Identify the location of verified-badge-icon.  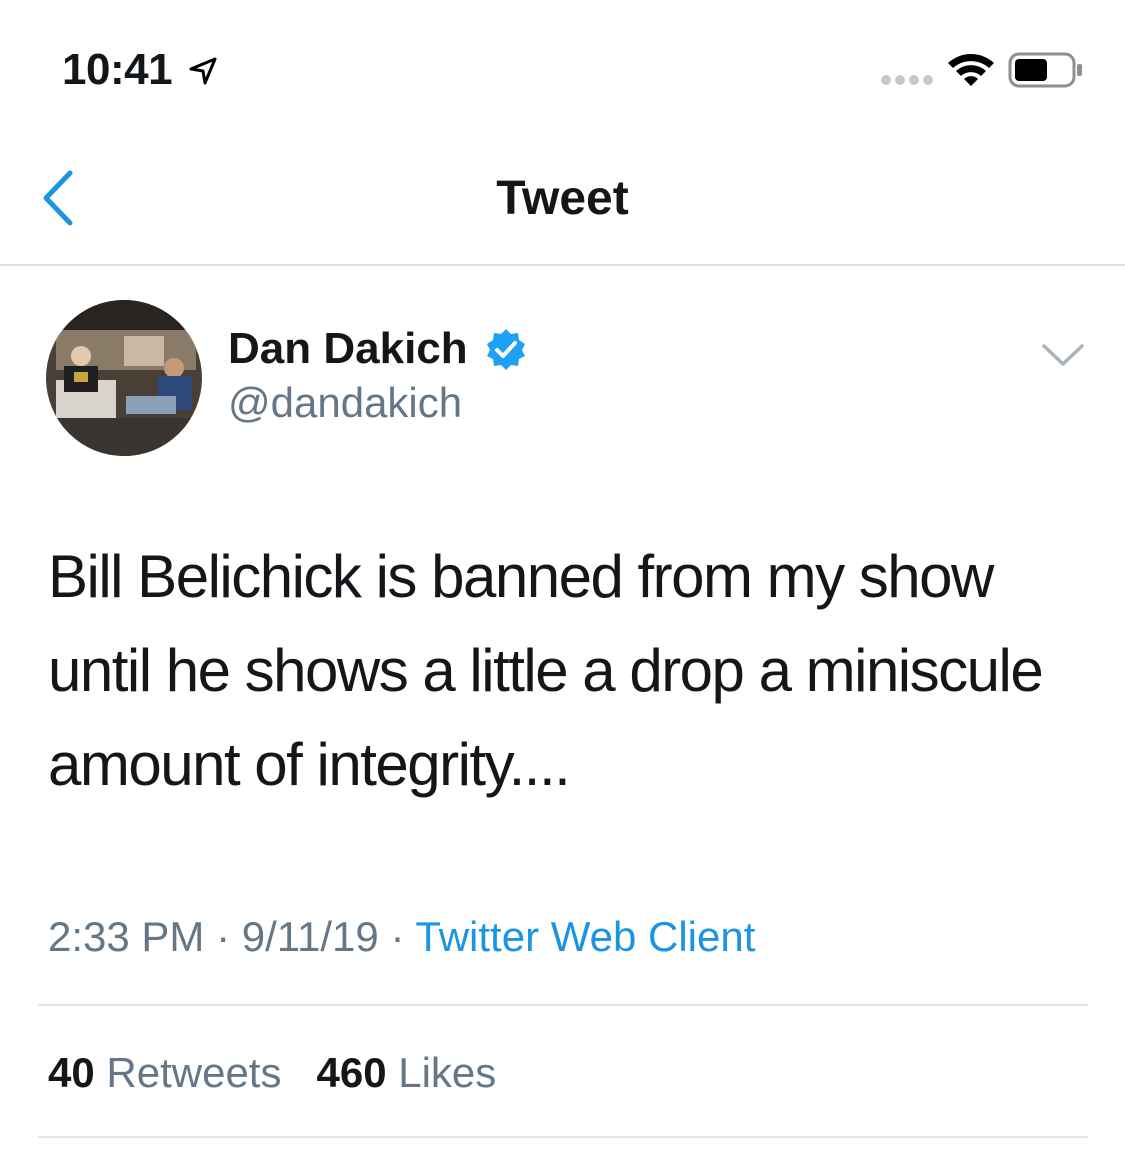
(506, 349).